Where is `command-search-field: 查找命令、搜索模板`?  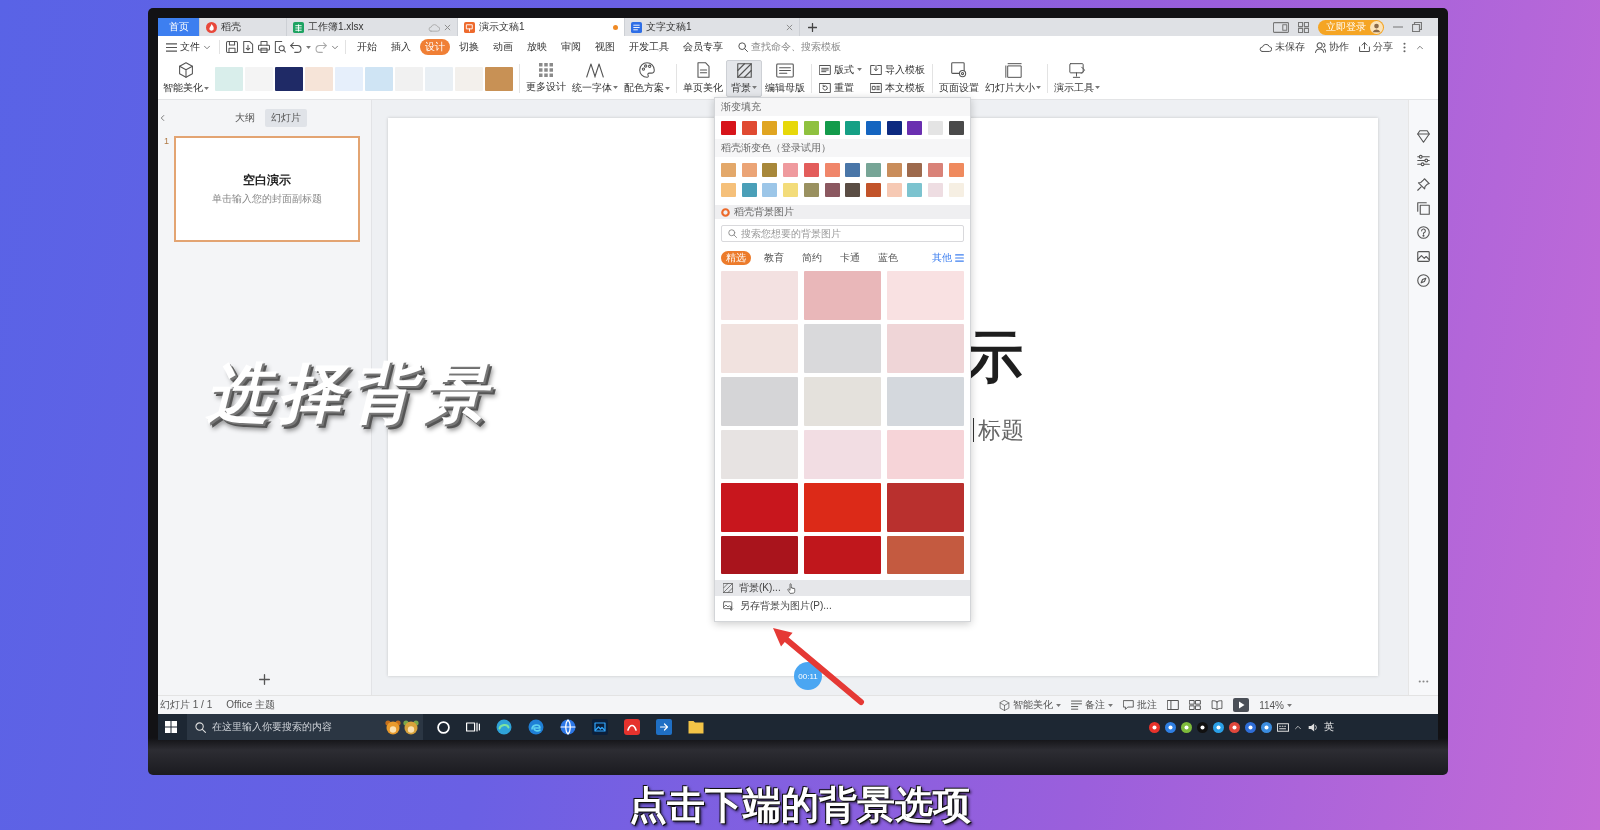 command-search-field: 查找命令、搜索模板 is located at coordinates (789, 47).